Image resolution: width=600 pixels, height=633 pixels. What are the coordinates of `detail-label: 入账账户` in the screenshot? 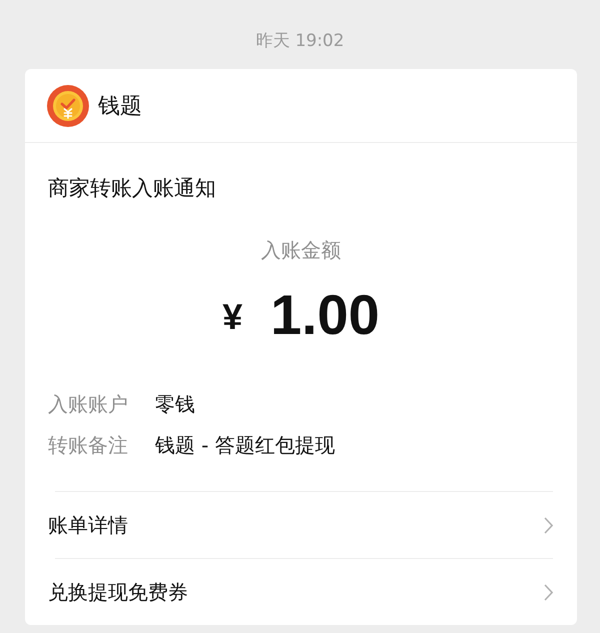 It's located at (88, 404).